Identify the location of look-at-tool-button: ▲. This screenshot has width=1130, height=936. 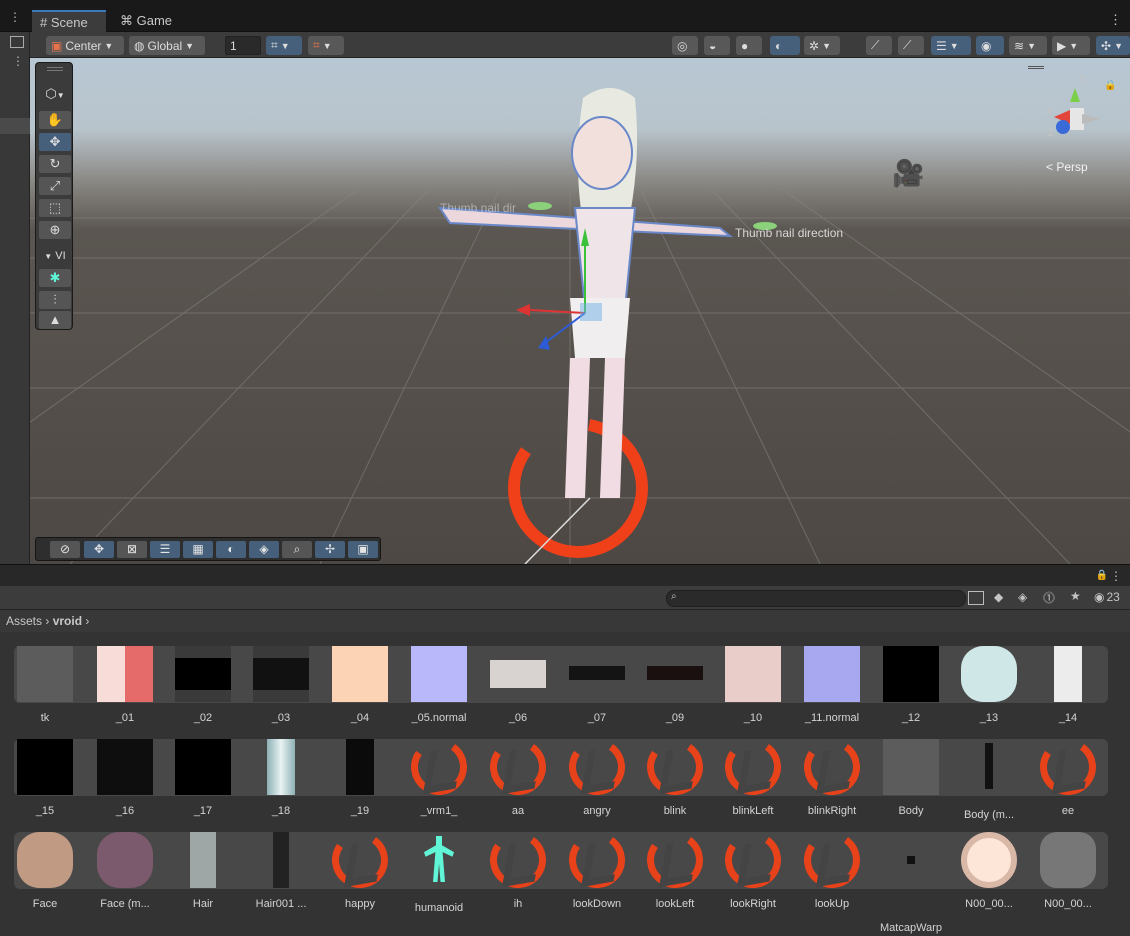
(55, 320).